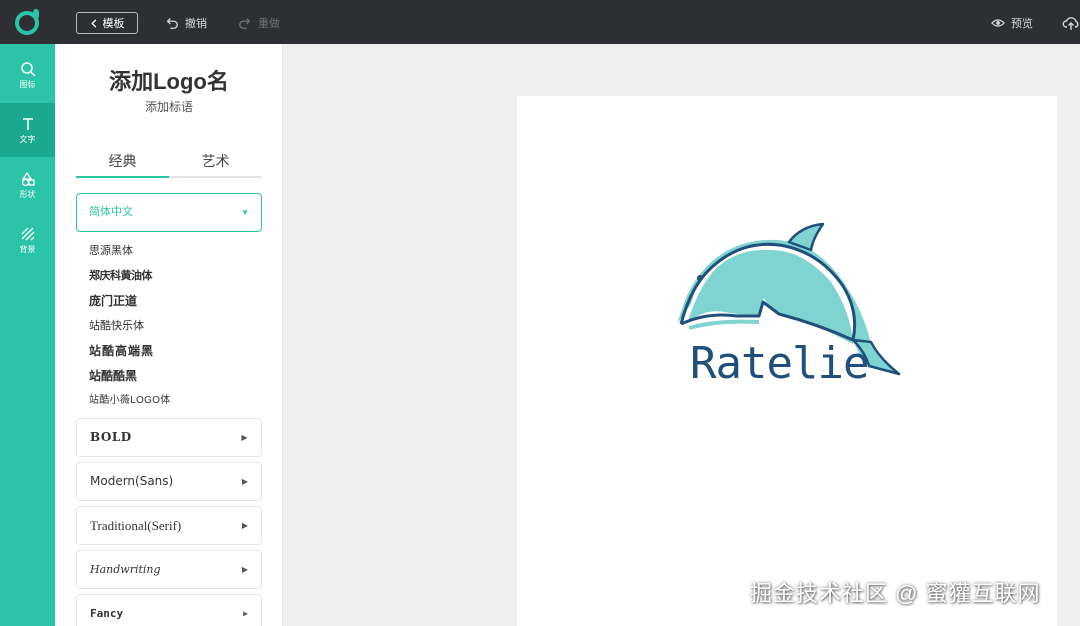  I want to click on redo-label: 重做, so click(269, 24).